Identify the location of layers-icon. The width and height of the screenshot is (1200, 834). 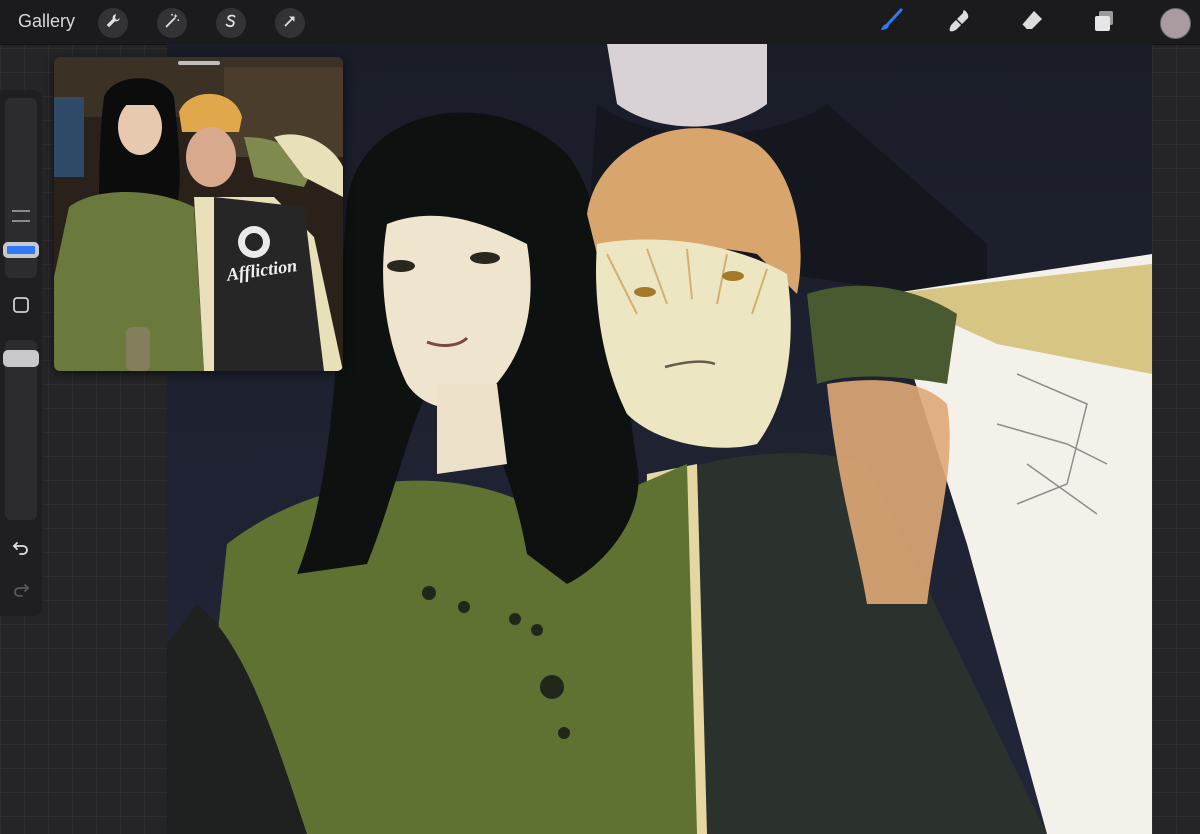
(1104, 23).